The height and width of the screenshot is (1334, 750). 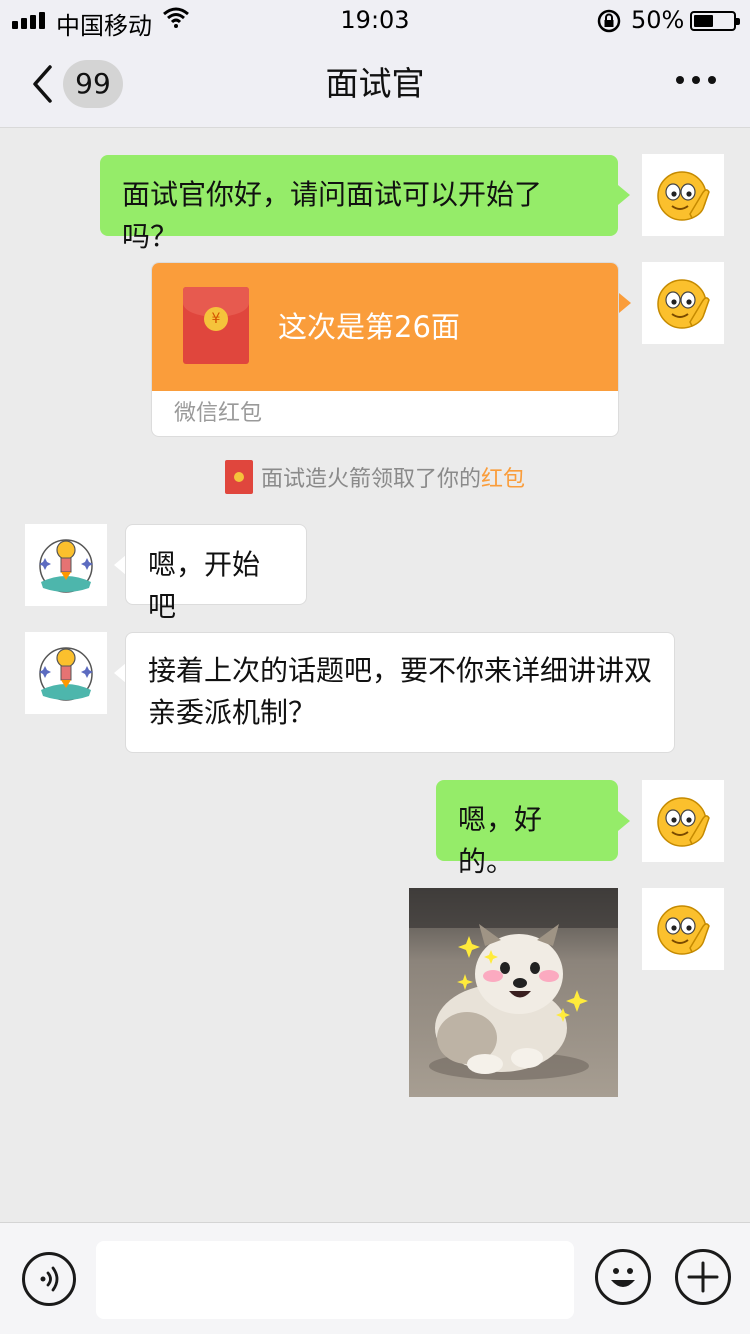 I want to click on sent-message-bubble: 嗯，好的。, so click(x=527, y=829).